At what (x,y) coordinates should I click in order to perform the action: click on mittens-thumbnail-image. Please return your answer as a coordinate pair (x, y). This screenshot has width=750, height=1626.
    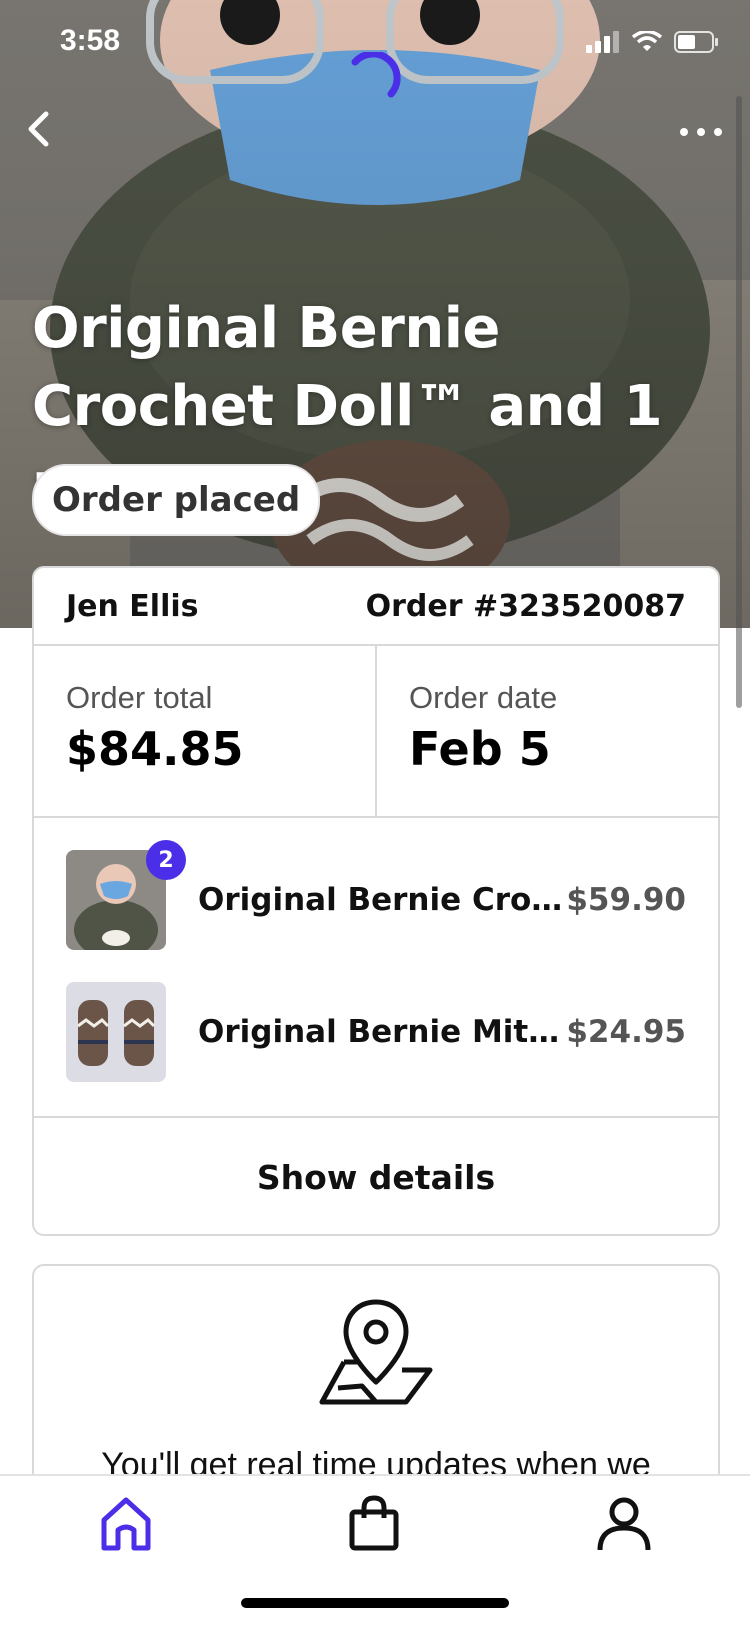
    Looking at the image, I should click on (116, 1032).